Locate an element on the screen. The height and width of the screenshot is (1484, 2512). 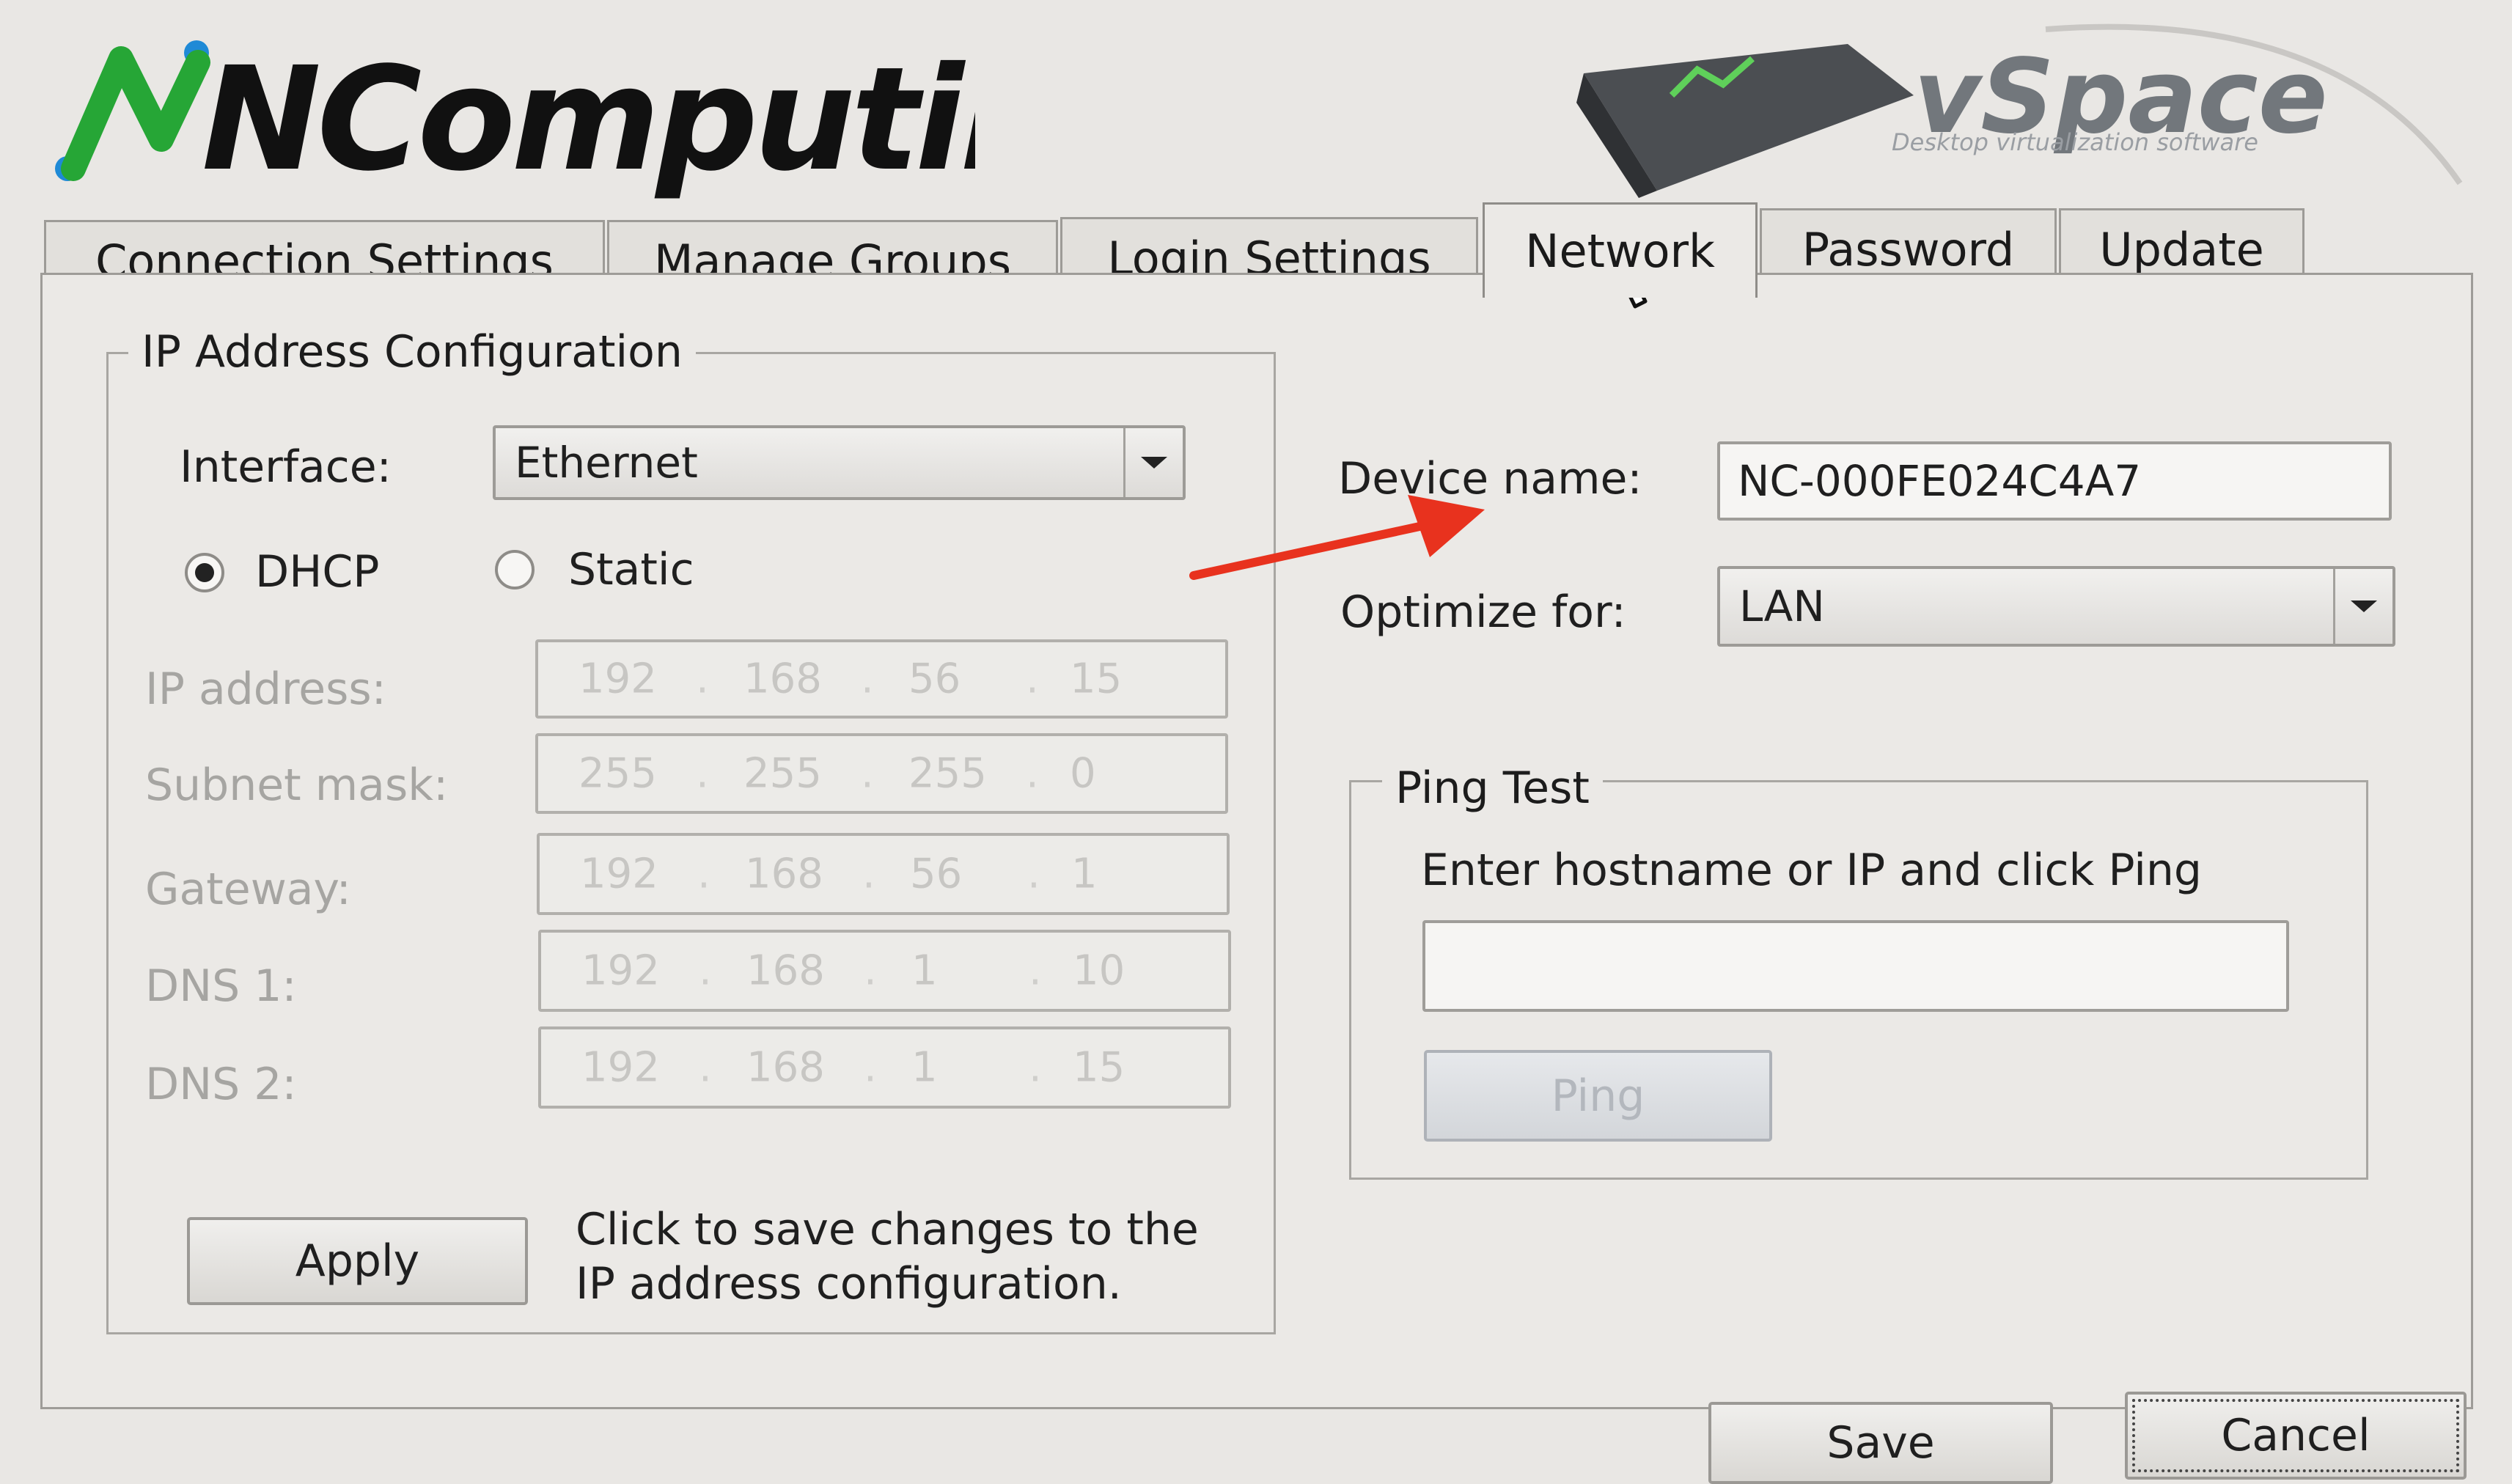
interface-dropdown: Ethernet is located at coordinates (839, 462).